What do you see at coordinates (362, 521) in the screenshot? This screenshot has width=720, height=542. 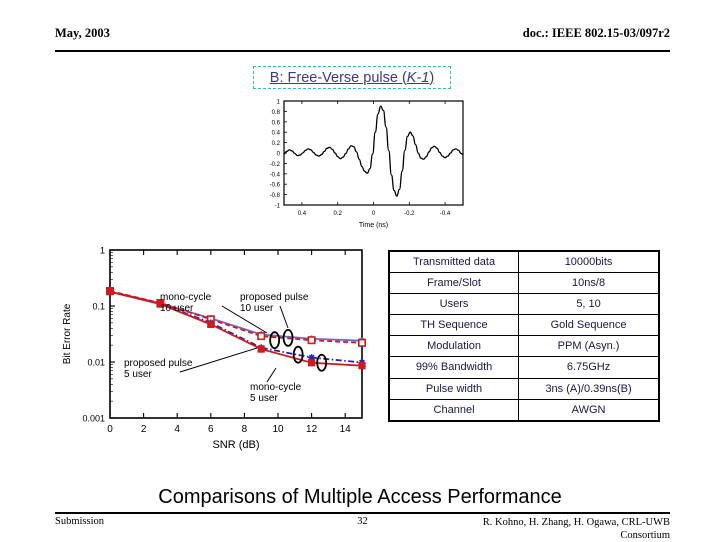 I see `footer-page-number: 32` at bounding box center [362, 521].